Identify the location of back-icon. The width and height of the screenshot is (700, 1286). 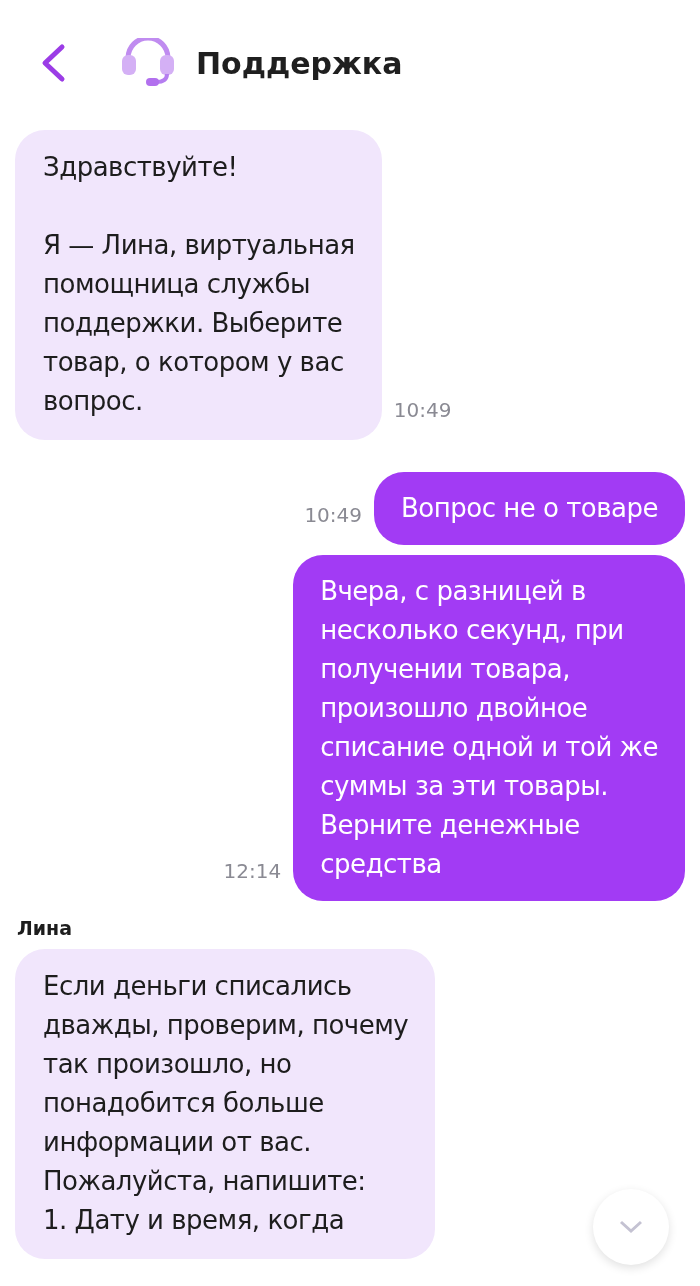
(53, 63).